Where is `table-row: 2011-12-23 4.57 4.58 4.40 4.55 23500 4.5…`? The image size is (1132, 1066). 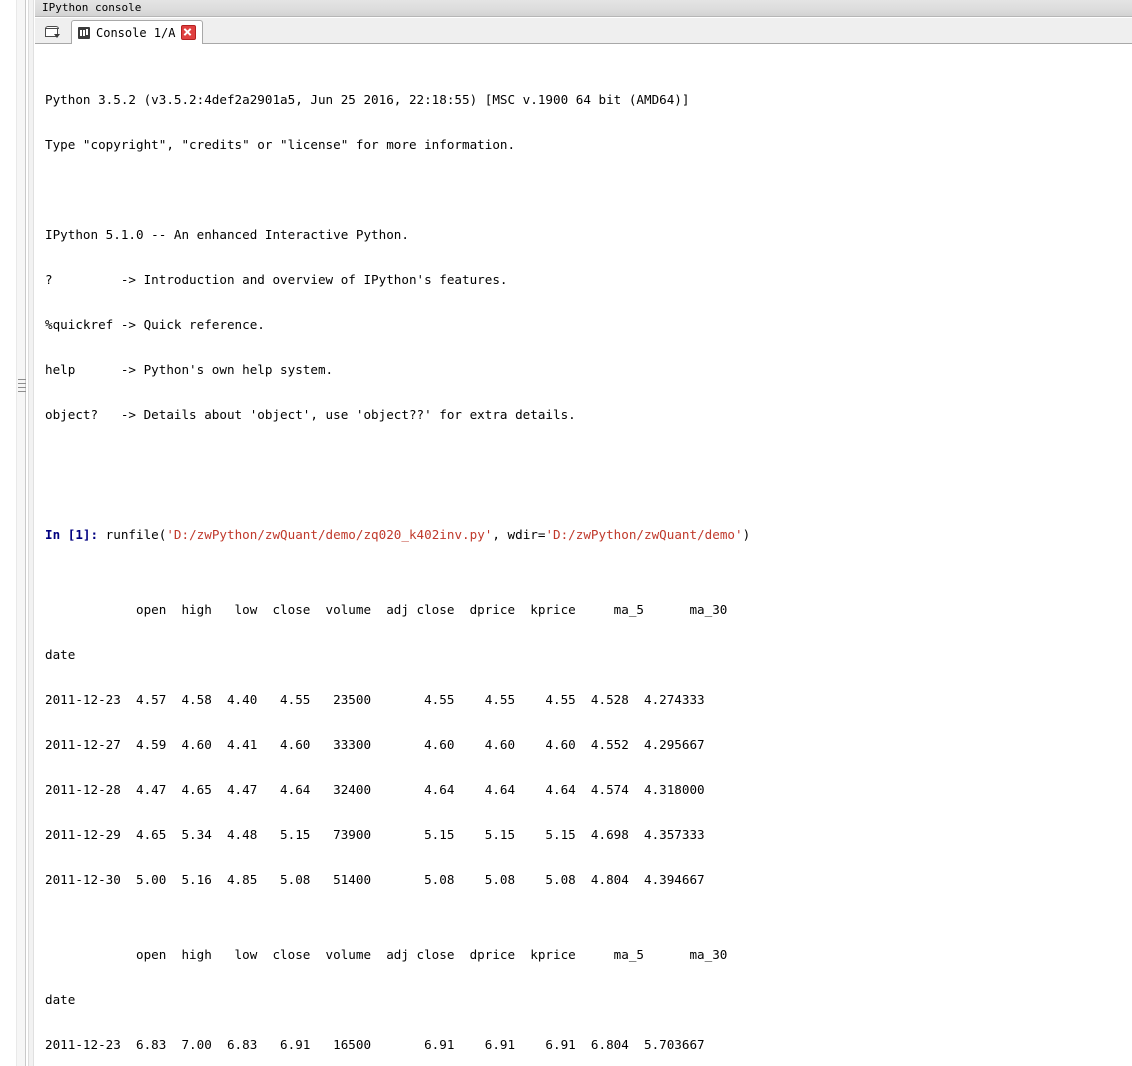
table-row: 2011-12-23 4.57 4.58 4.40 4.55 23500 4.5… is located at coordinates (375, 699).